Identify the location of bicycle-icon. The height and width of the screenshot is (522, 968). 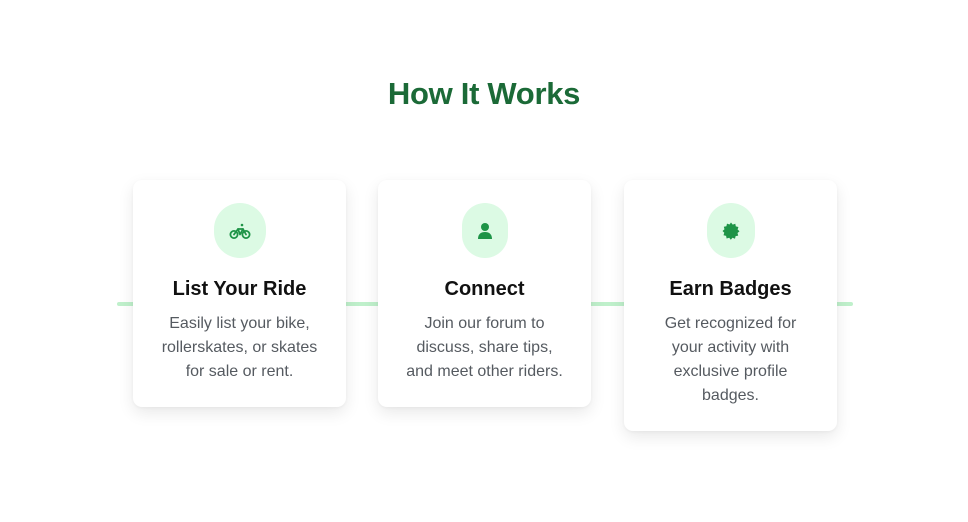
(240, 231).